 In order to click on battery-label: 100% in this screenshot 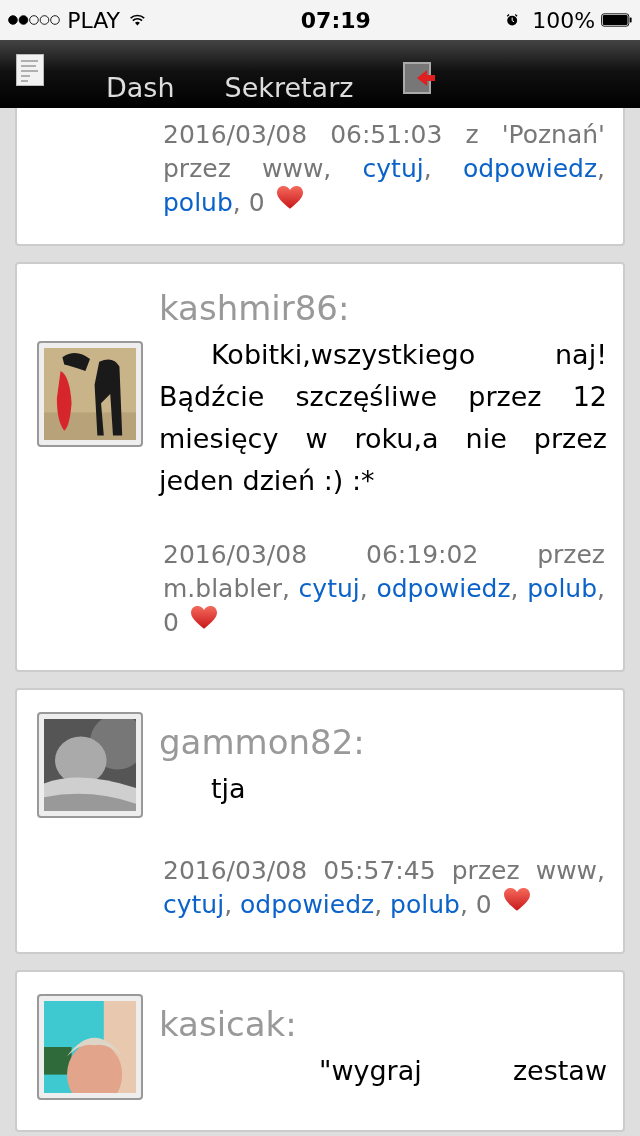, I will do `click(564, 20)`.